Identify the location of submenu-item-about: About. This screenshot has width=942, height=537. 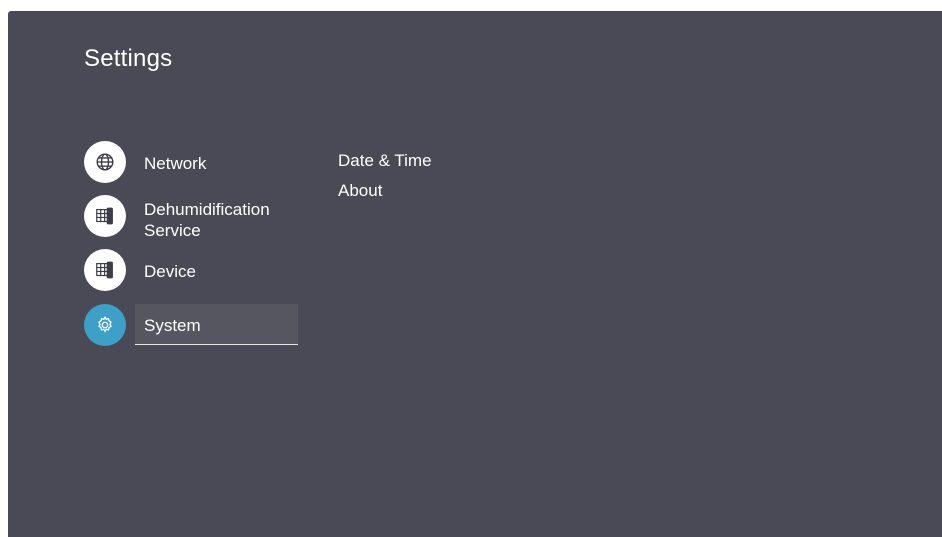
(360, 190).